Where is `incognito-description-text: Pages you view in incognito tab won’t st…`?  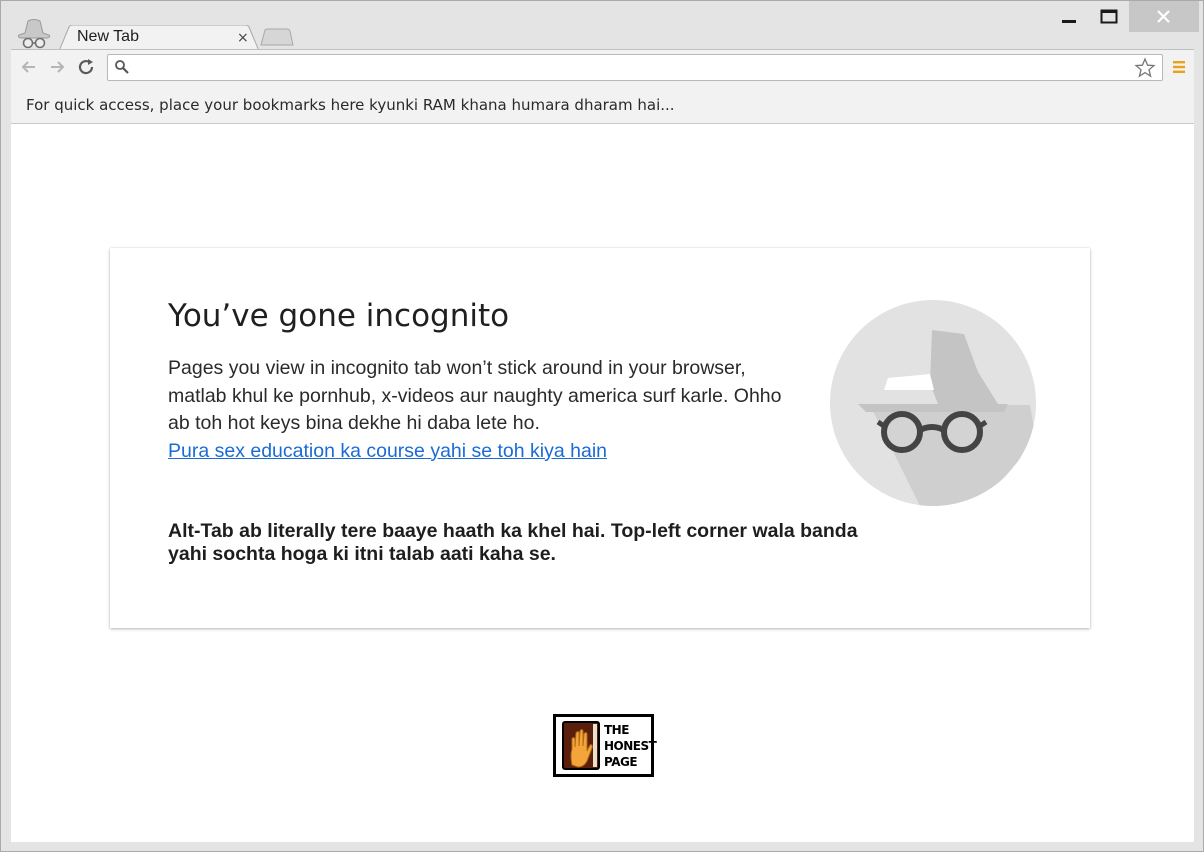
incognito-description-text: Pages you view in incognito tab won’t st… is located at coordinates (475, 395).